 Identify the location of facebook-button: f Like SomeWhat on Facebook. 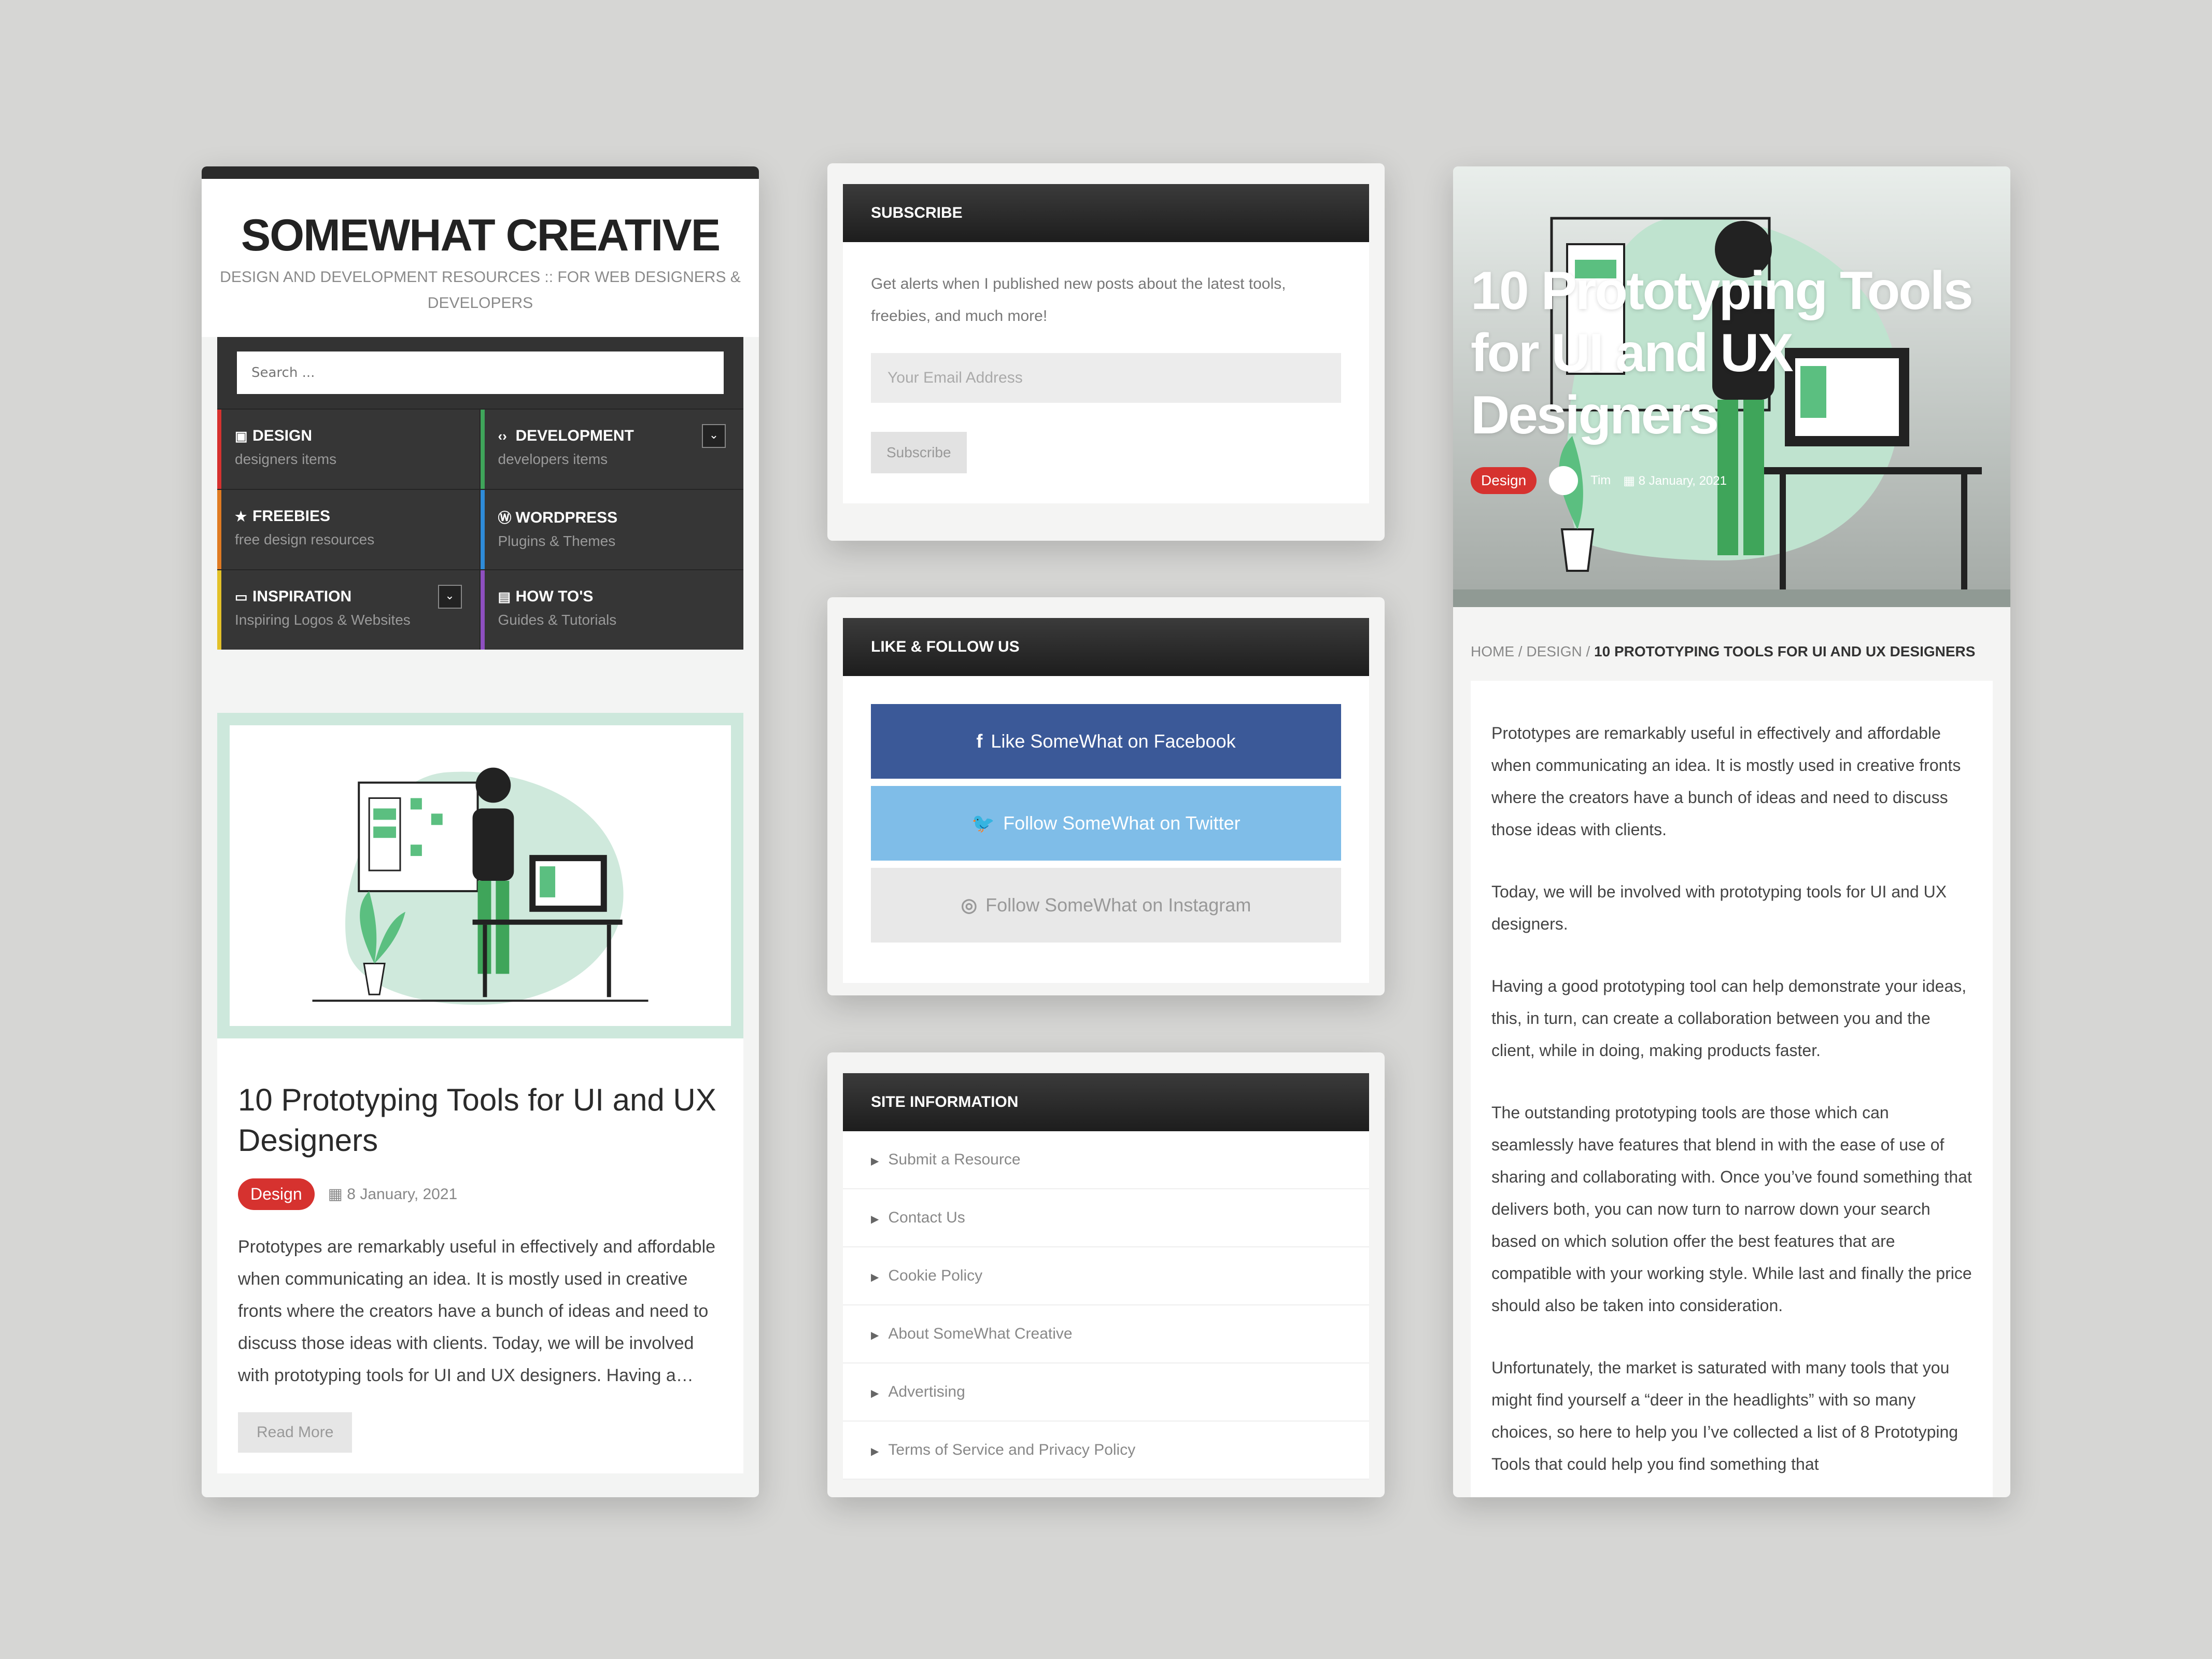
(1106, 741).